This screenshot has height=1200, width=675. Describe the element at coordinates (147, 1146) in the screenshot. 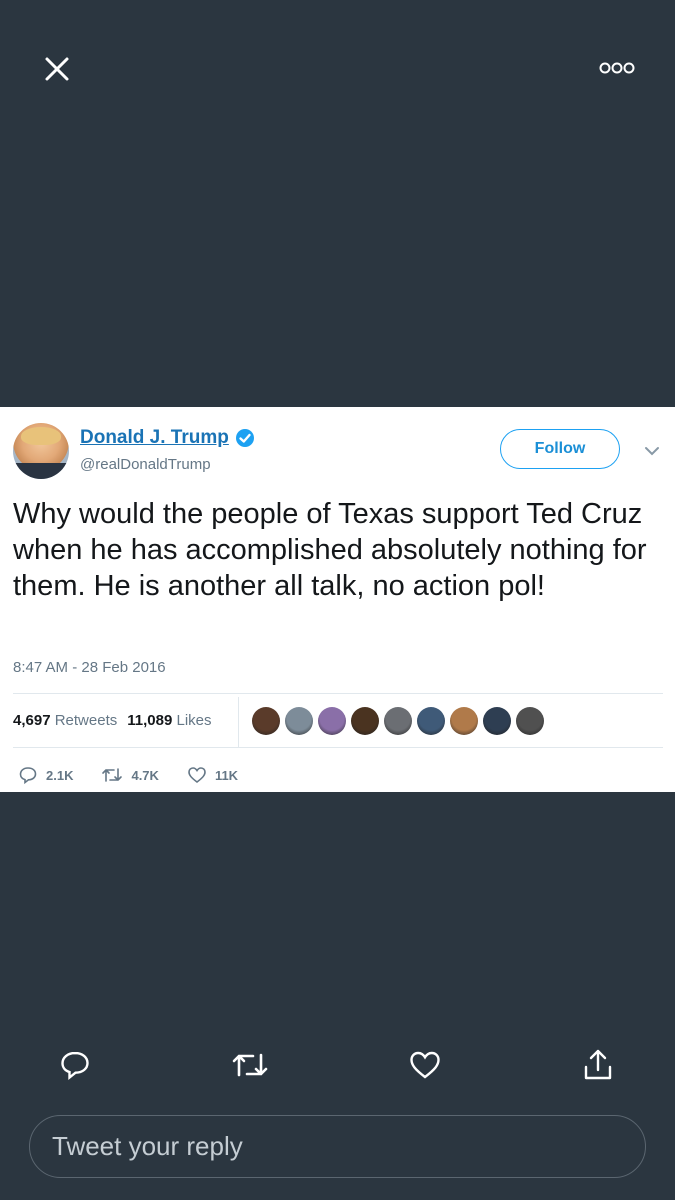

I see `reply-placeholder: Tweet your reply` at that location.